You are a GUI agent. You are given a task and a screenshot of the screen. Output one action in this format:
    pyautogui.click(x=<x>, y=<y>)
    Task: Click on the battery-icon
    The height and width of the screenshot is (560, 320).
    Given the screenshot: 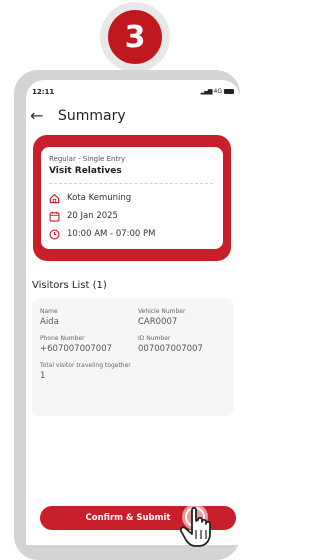 What is the action you would take?
    pyautogui.click(x=229, y=91)
    